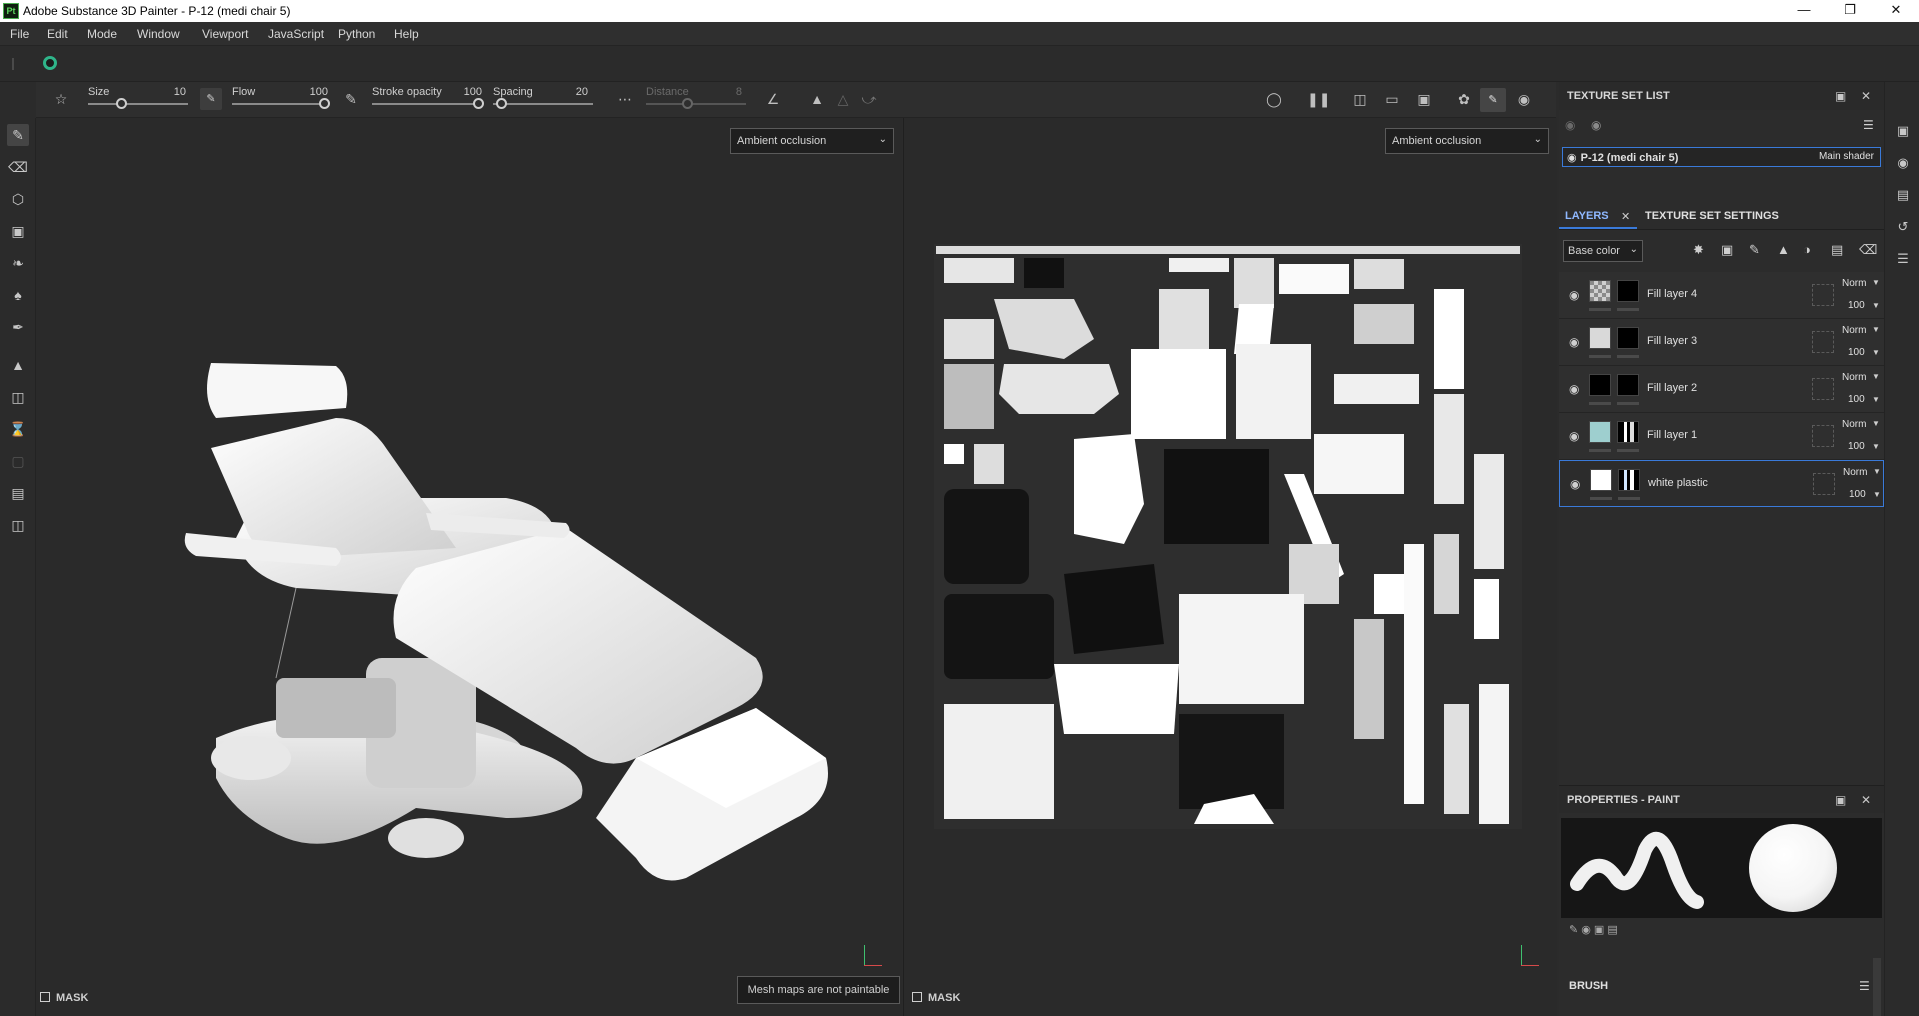  Describe the element at coordinates (773, 99) in the screenshot. I see `angle-icon: ∠` at that location.